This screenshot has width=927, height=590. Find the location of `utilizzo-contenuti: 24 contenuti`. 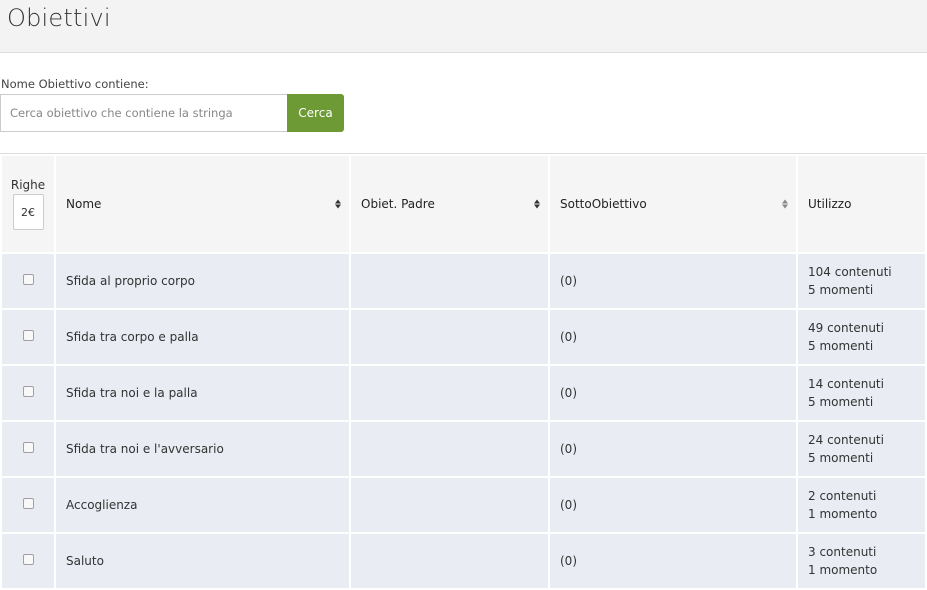

utilizzo-contenuti: 24 contenuti is located at coordinates (846, 440).